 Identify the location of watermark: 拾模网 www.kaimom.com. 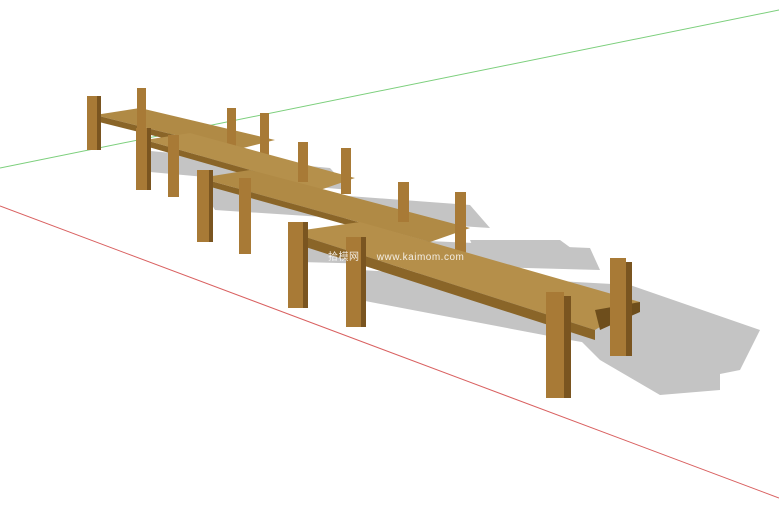
(403, 255).